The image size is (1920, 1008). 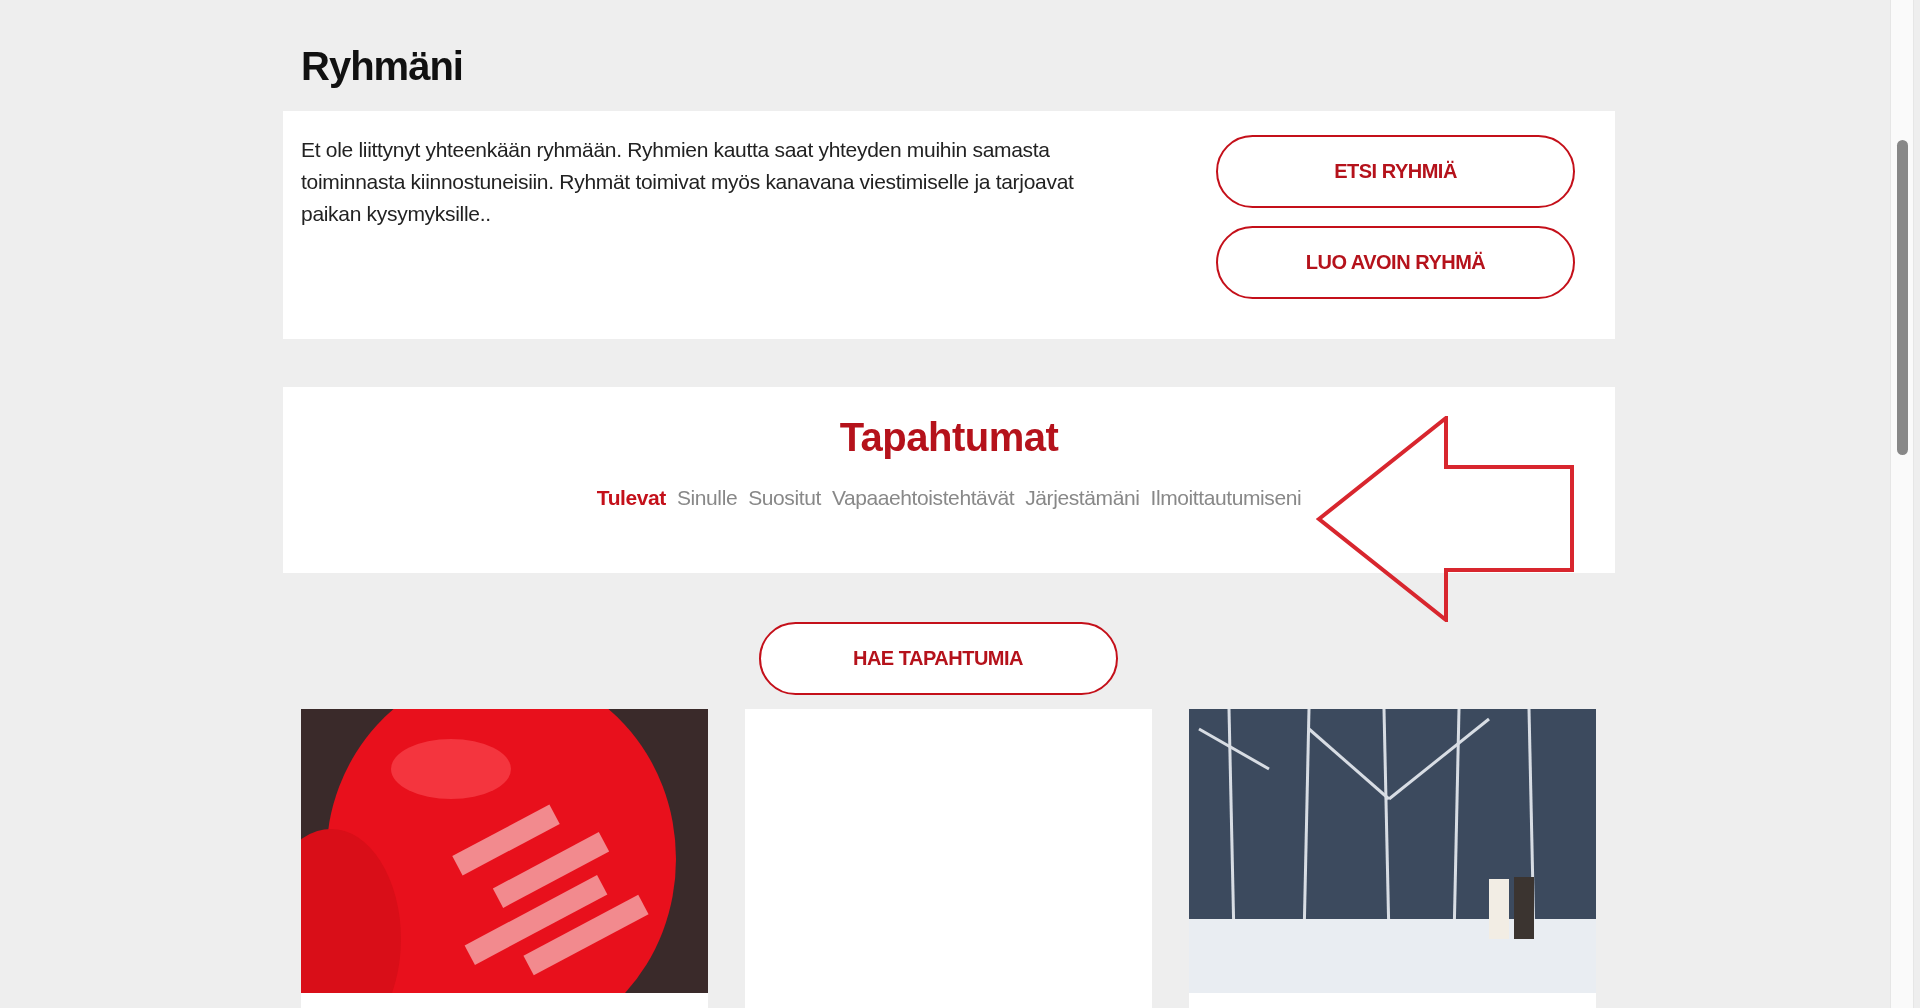 What do you see at coordinates (382, 67) in the screenshot?
I see `section-title: Ryhmäni` at bounding box center [382, 67].